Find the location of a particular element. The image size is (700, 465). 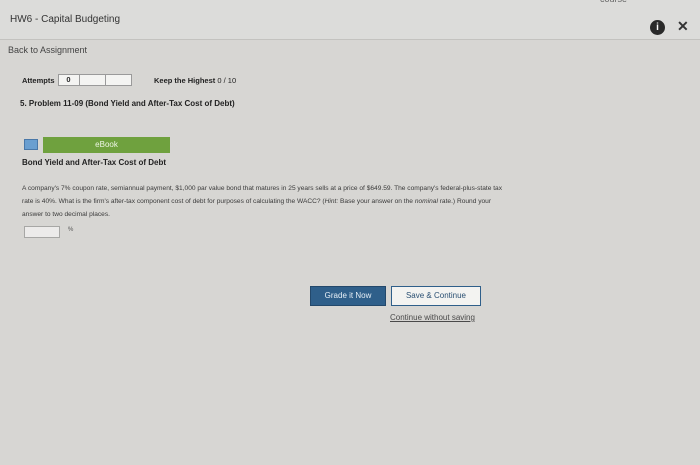

attempts-label: Attempts is located at coordinates (38, 80).